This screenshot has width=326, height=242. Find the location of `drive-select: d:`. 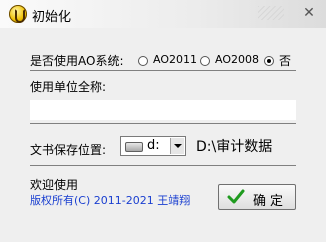

drive-select: d: is located at coordinates (153, 146).